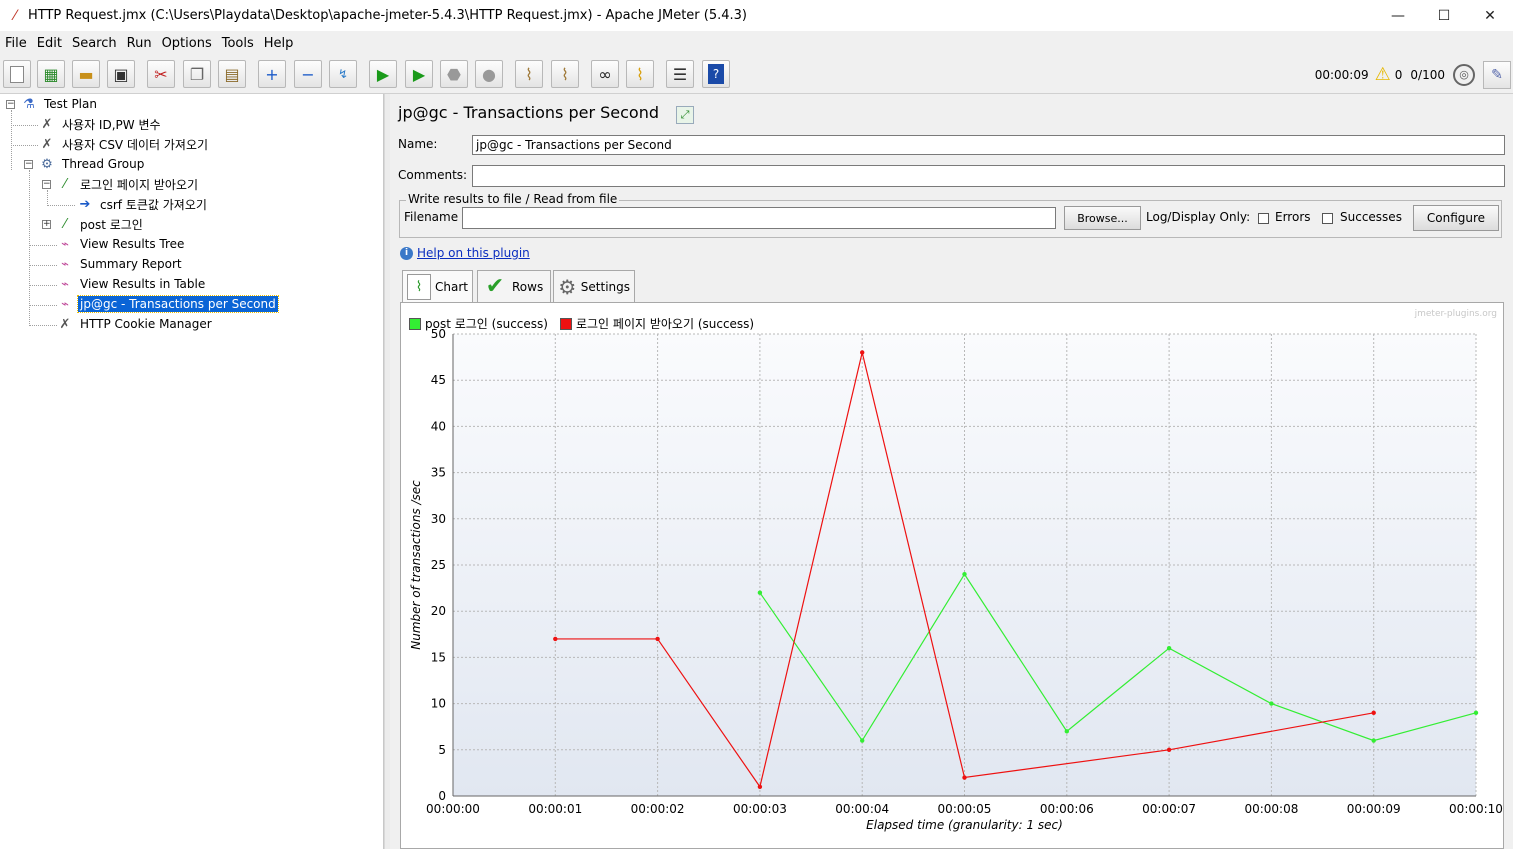 The height and width of the screenshot is (849, 1513). What do you see at coordinates (594, 286) in the screenshot?
I see `tab-settings: ⚙ Settings` at bounding box center [594, 286].